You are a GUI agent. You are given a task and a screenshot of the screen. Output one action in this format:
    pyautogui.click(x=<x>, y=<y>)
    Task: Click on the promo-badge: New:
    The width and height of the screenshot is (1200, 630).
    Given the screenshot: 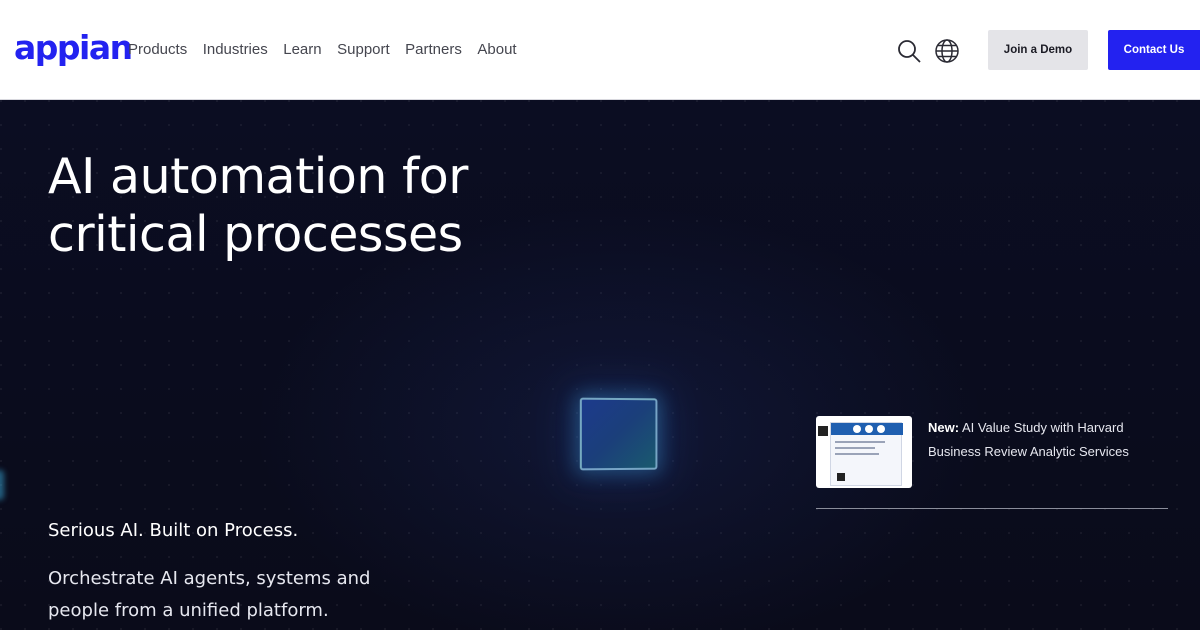 What is the action you would take?
    pyautogui.click(x=944, y=427)
    